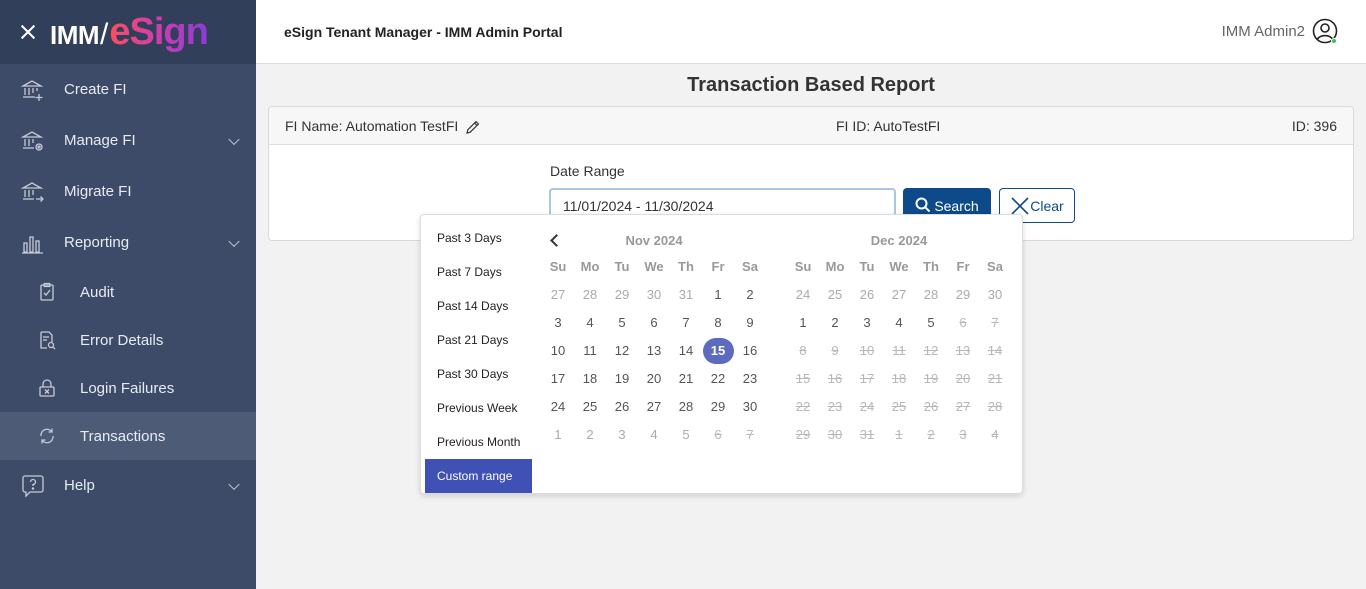 The image size is (1366, 589). What do you see at coordinates (33, 243) in the screenshot?
I see `bar-chart-icon` at bounding box center [33, 243].